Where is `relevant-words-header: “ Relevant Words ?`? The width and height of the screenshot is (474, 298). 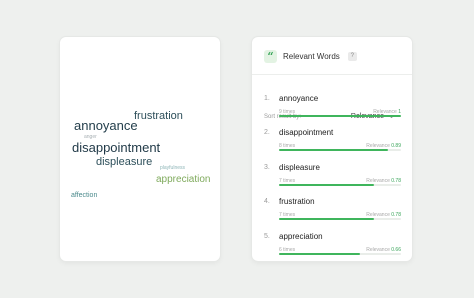 relevant-words-header: “ Relevant Words ? is located at coordinates (332, 56).